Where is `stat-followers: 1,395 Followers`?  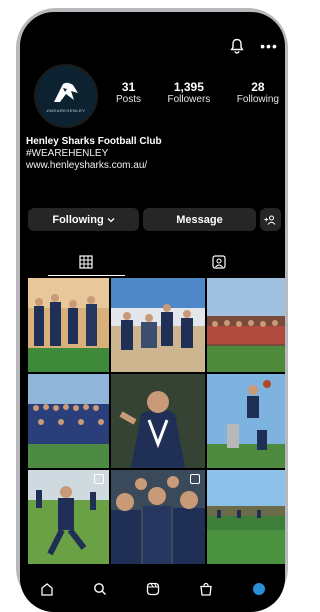 stat-followers: 1,395 Followers is located at coordinates (188, 93).